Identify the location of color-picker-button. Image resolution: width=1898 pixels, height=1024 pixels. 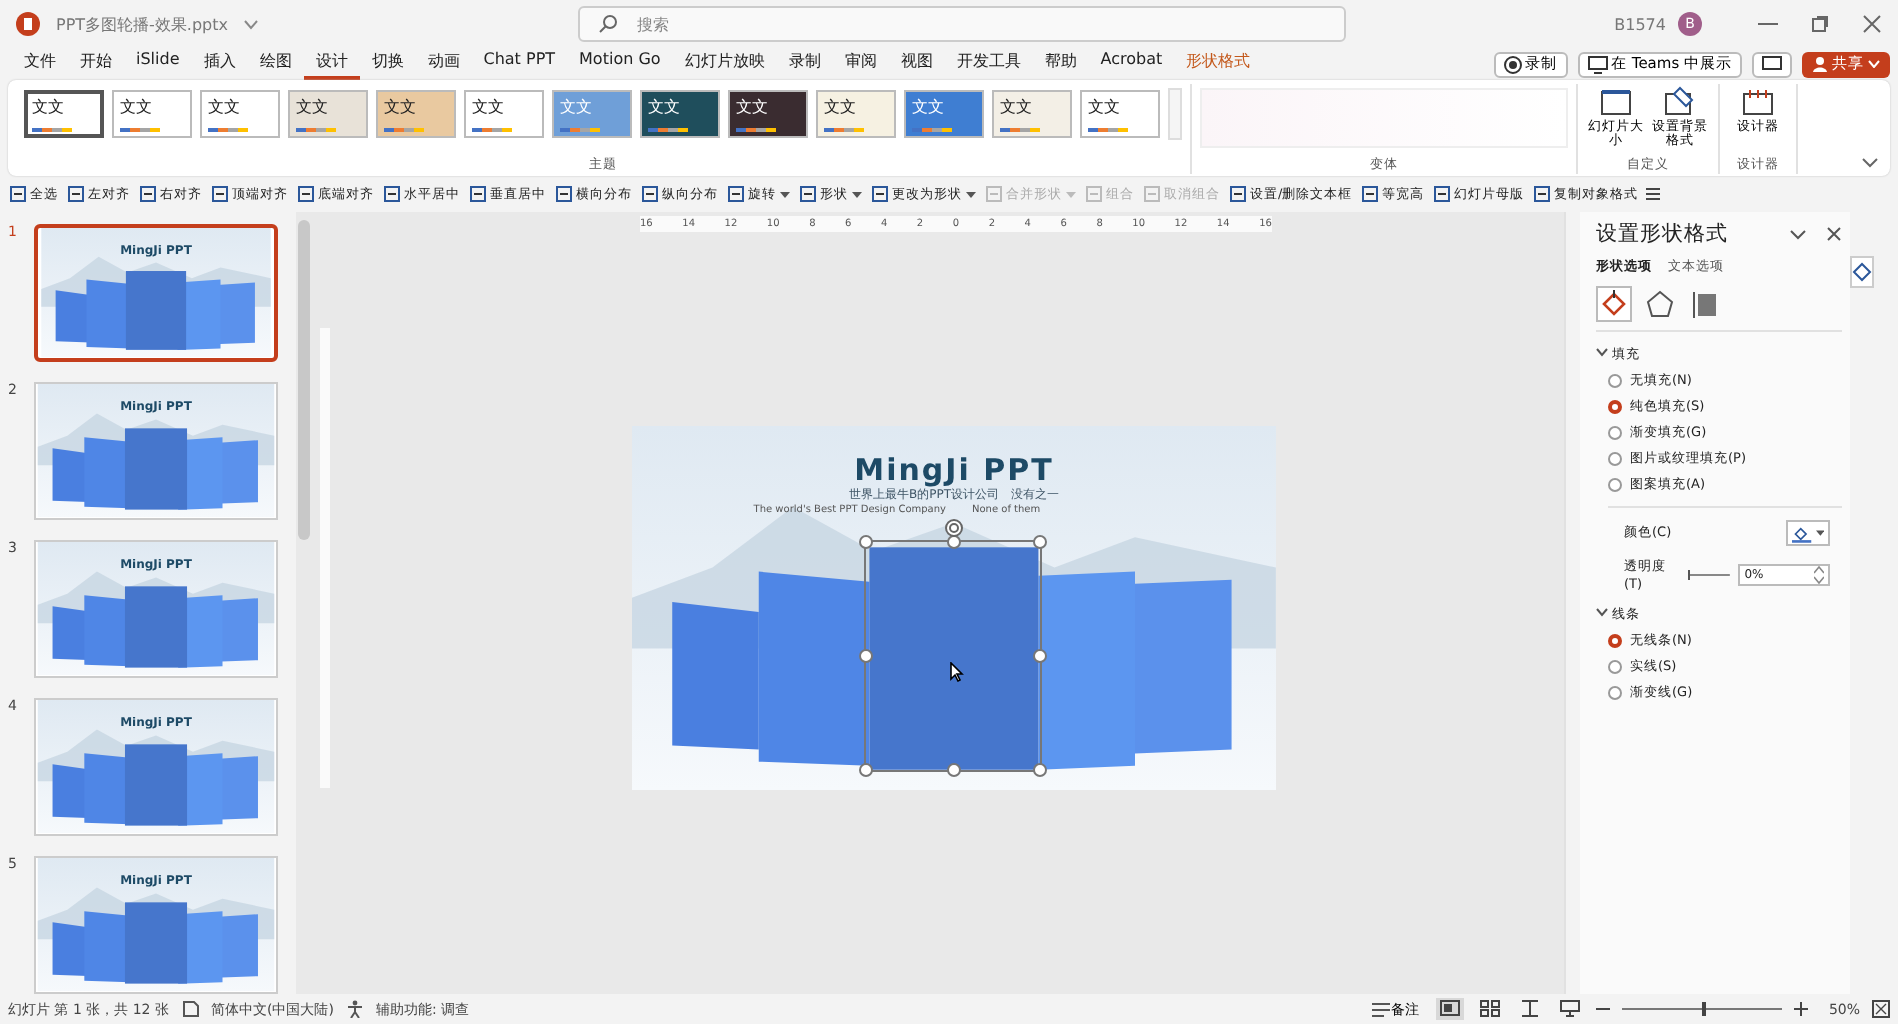
(1808, 533).